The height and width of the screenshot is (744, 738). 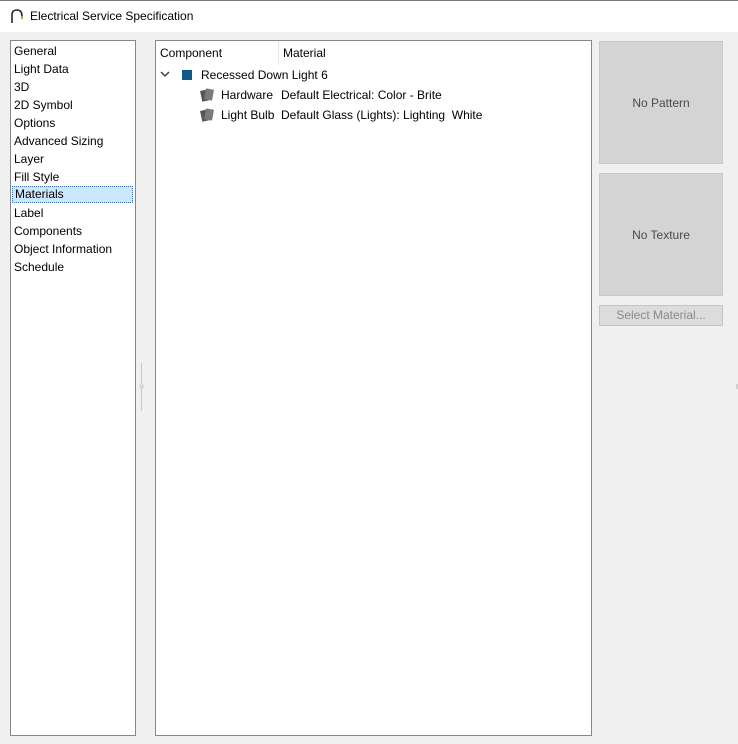 I want to click on pattern-preview: No Pattern, so click(x=661, y=102).